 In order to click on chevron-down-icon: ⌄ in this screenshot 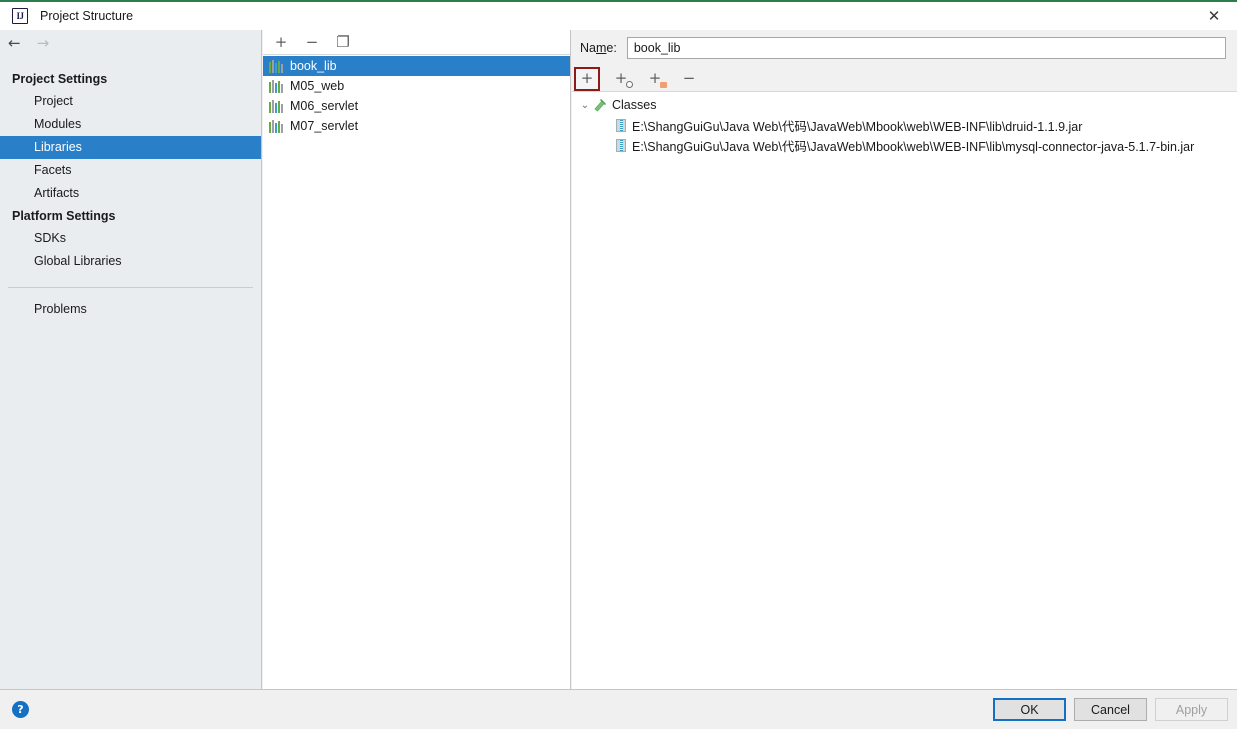, I will do `click(585, 105)`.